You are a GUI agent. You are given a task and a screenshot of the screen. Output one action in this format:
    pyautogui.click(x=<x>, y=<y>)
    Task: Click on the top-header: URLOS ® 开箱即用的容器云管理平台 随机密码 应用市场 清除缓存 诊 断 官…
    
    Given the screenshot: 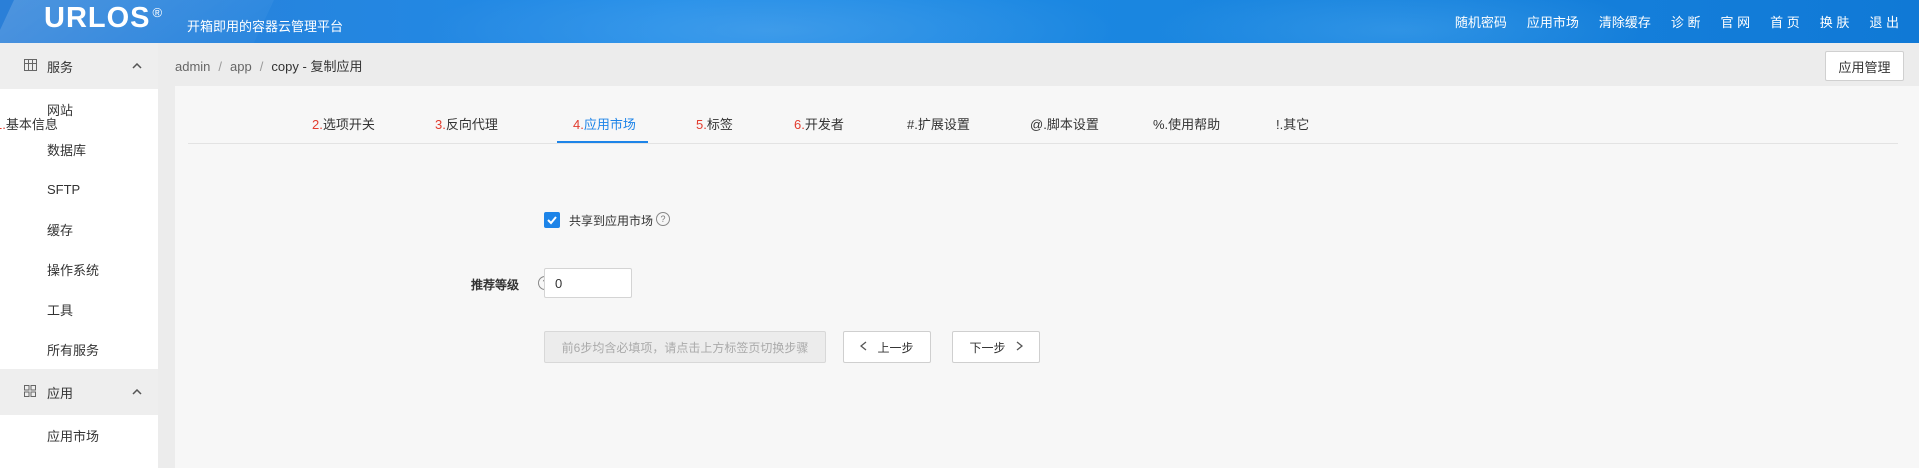 What is the action you would take?
    pyautogui.click(x=959, y=21)
    